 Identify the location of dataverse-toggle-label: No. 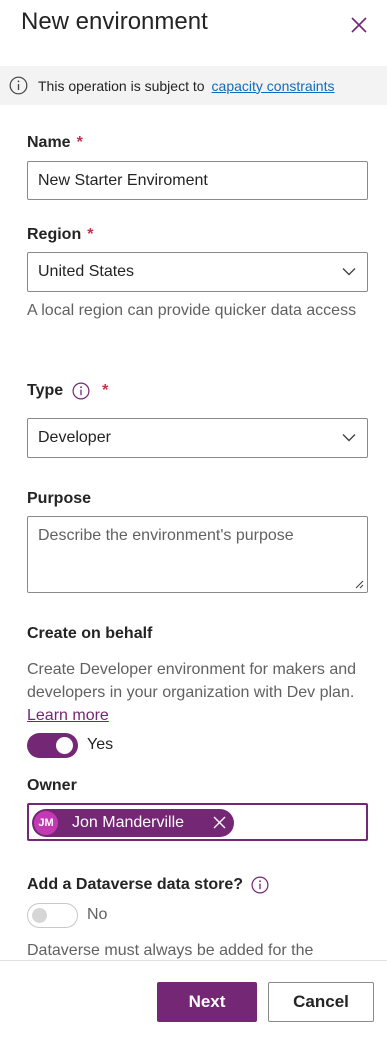
(97, 914).